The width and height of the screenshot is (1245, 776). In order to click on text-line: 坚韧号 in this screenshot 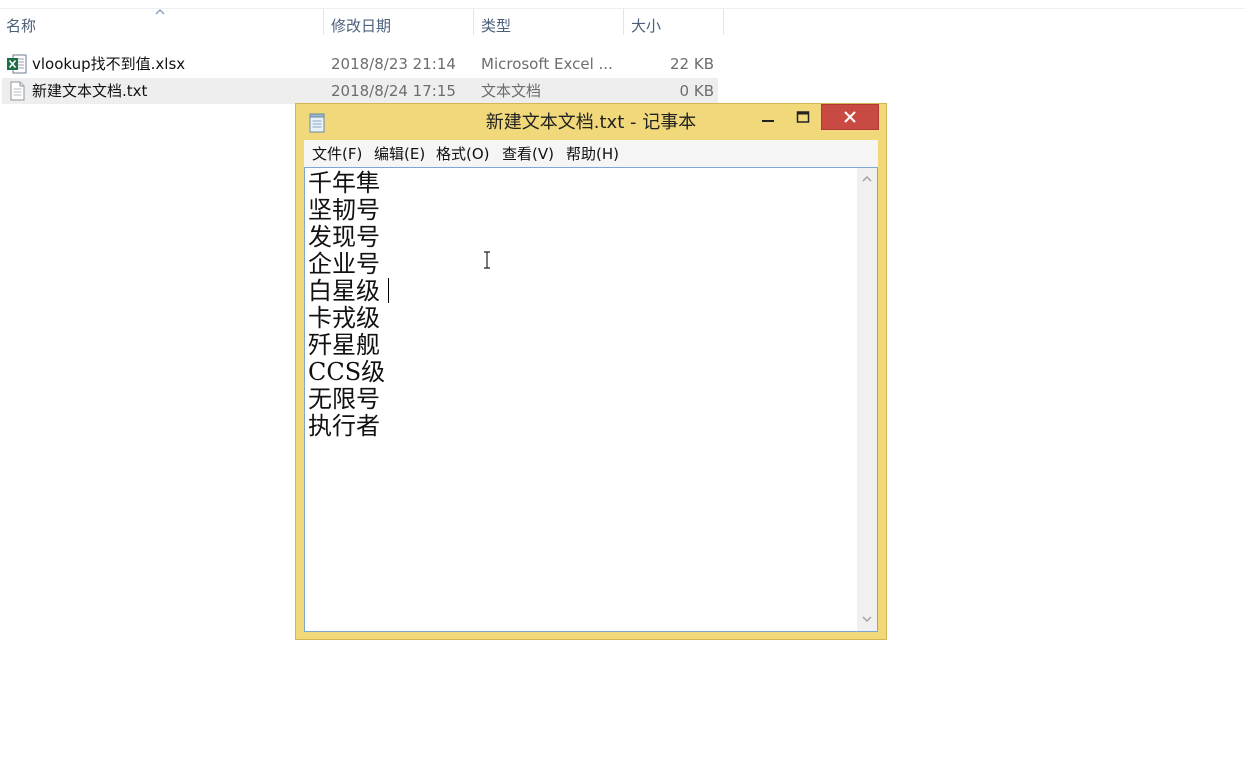, I will do `click(344, 210)`.